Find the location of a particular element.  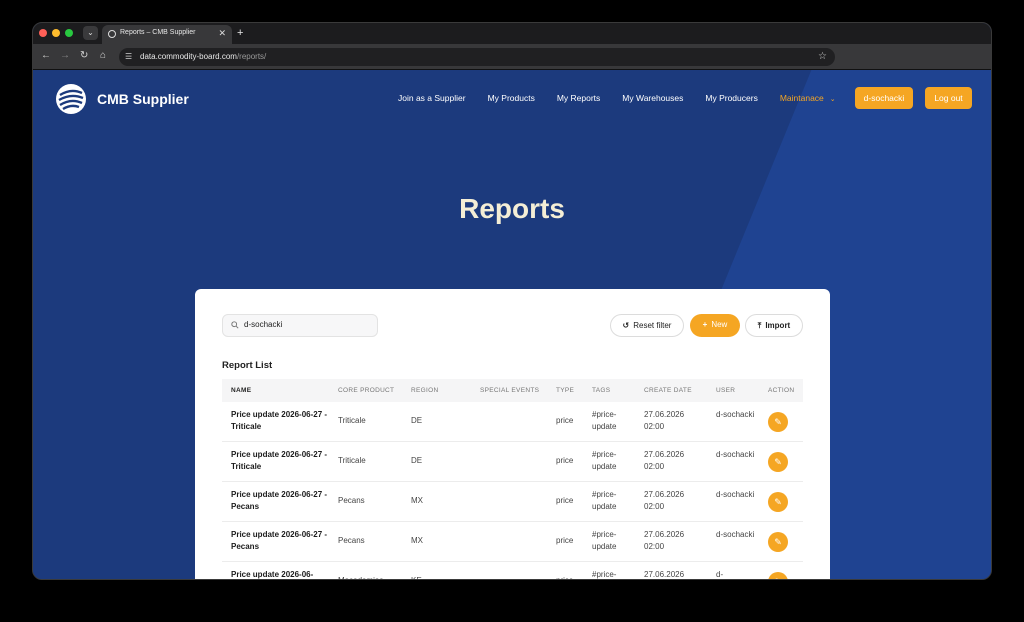

search-box is located at coordinates (300, 325).